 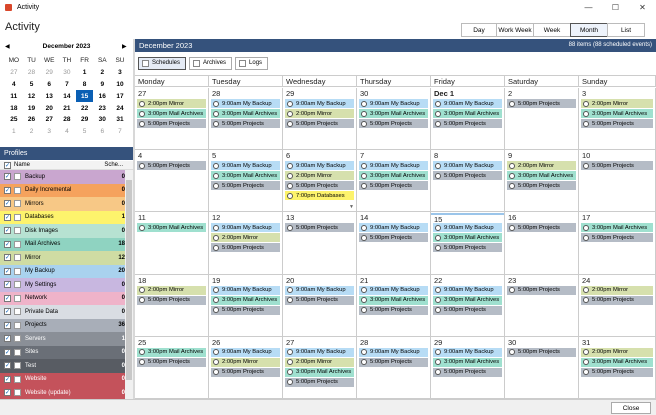 I want to click on profiles-scrollbar, so click(x=129, y=284).